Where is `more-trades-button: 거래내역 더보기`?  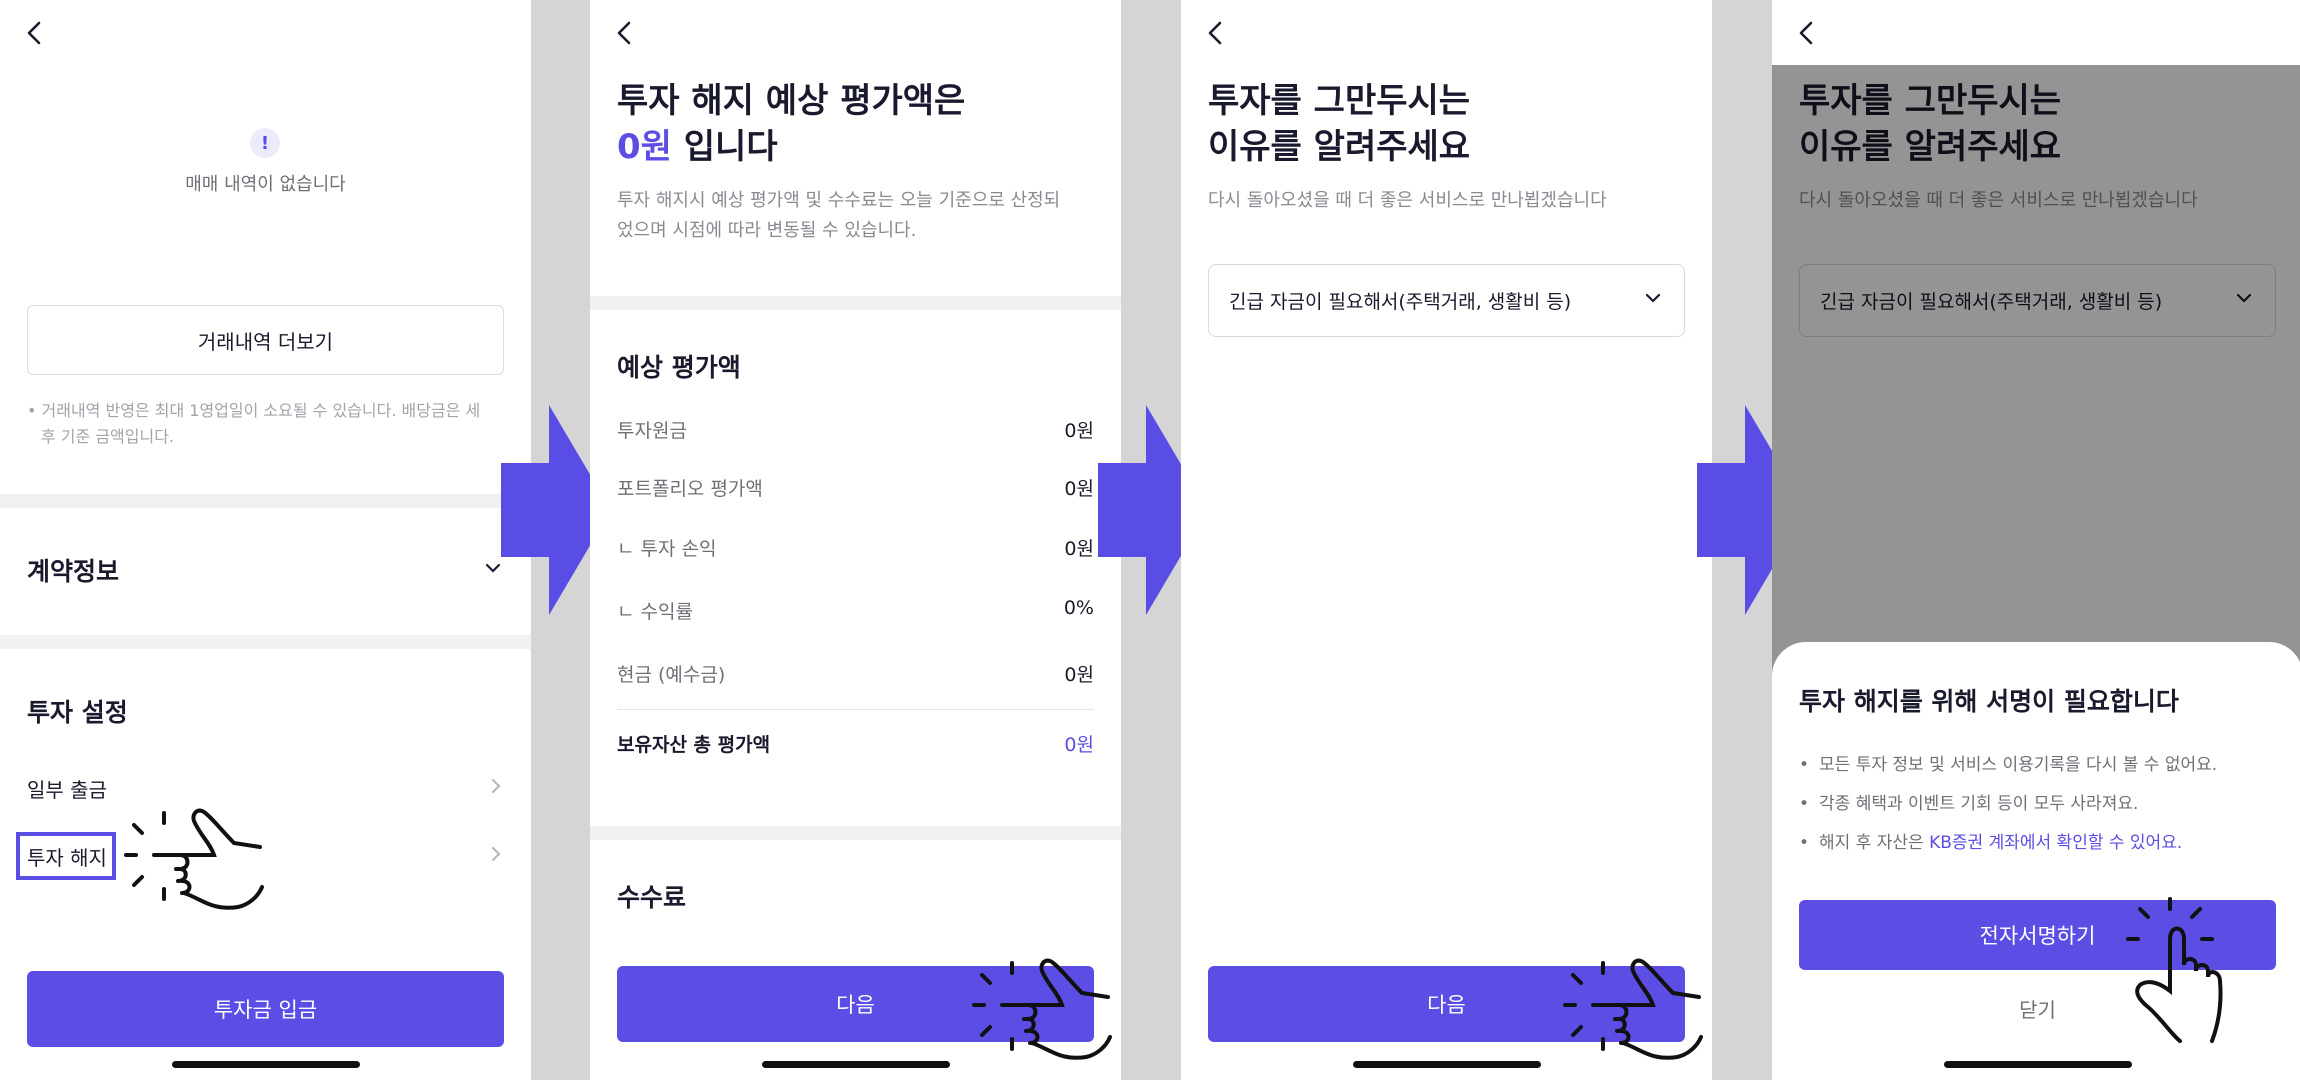
more-trades-button: 거래내역 더보기 is located at coordinates (265, 340).